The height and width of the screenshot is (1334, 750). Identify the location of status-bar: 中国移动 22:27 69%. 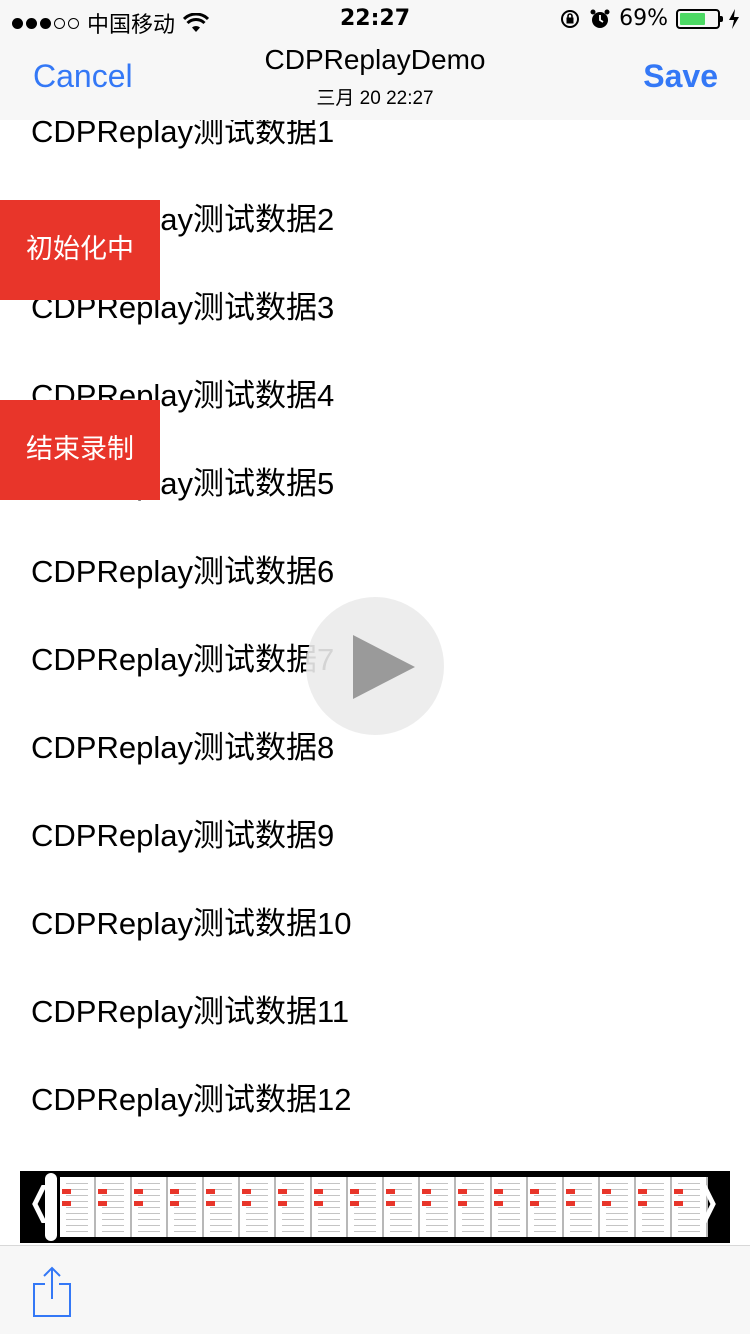
(375, 20).